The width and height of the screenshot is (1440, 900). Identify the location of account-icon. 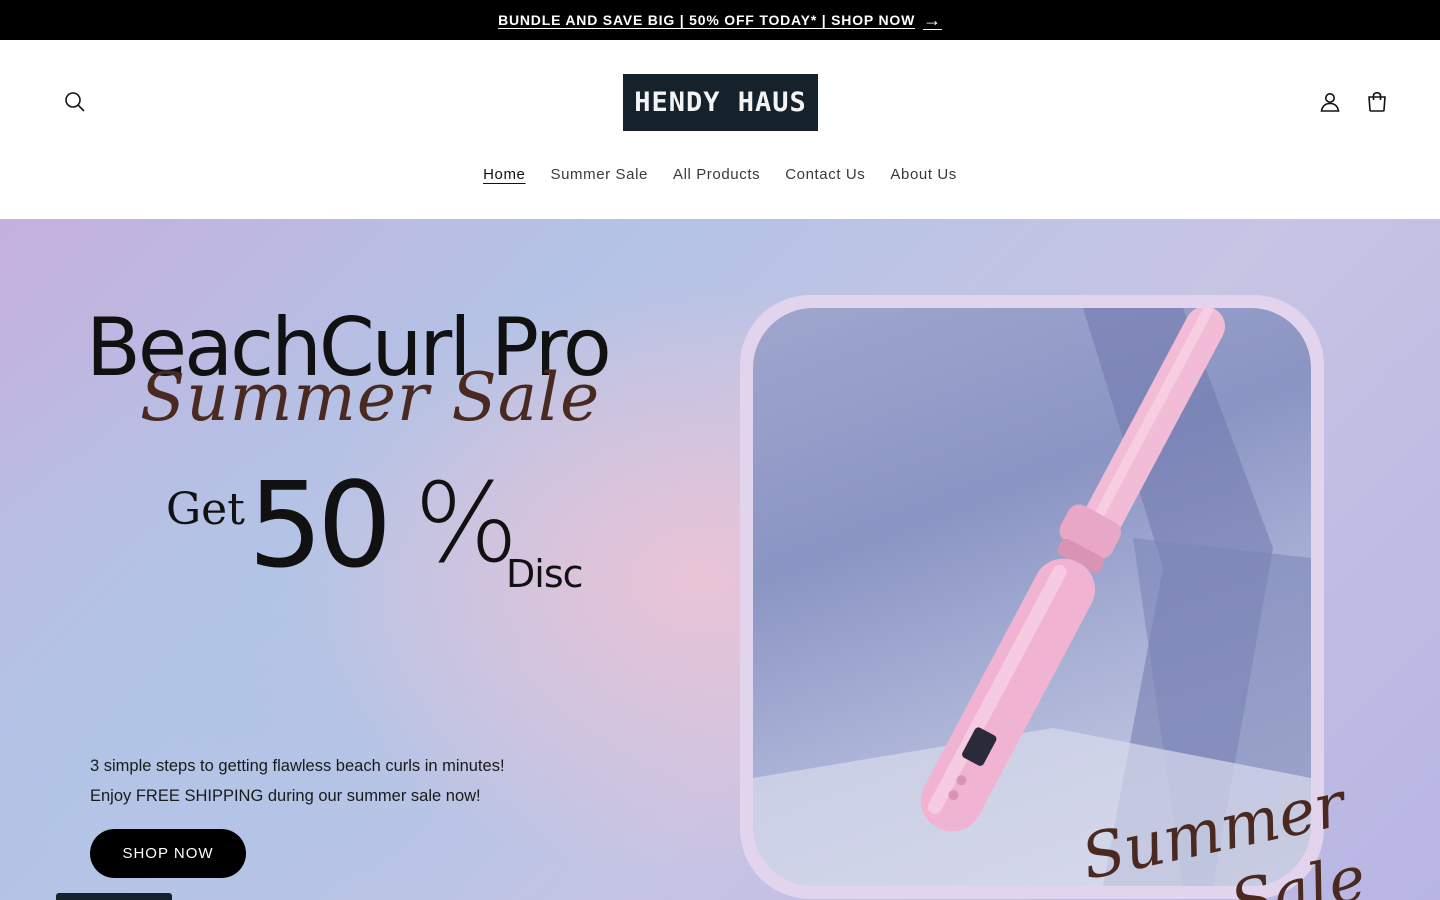
(1330, 102).